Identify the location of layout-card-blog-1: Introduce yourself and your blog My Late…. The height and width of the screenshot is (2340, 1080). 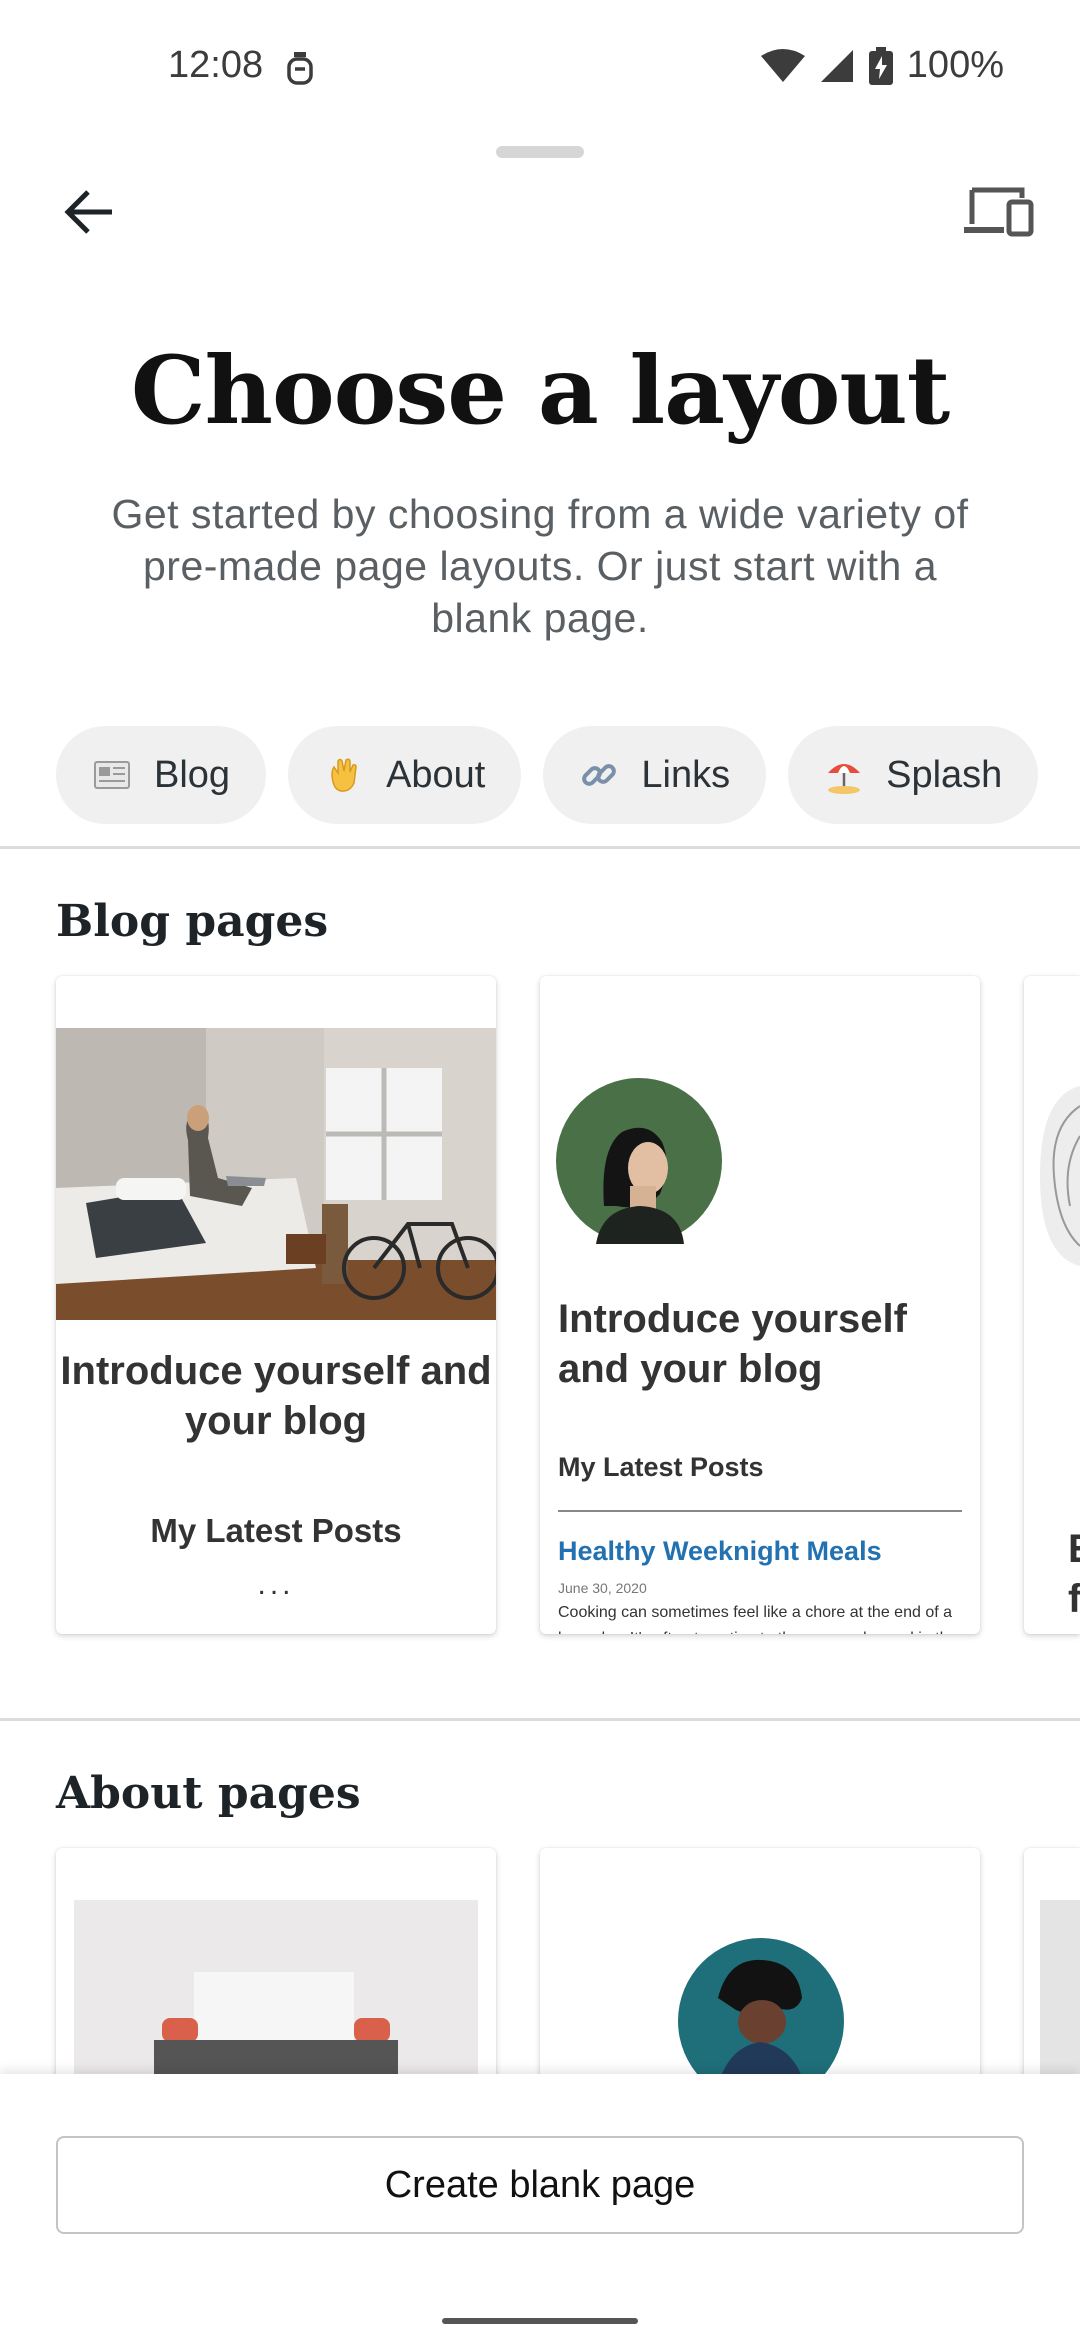
(276, 1305).